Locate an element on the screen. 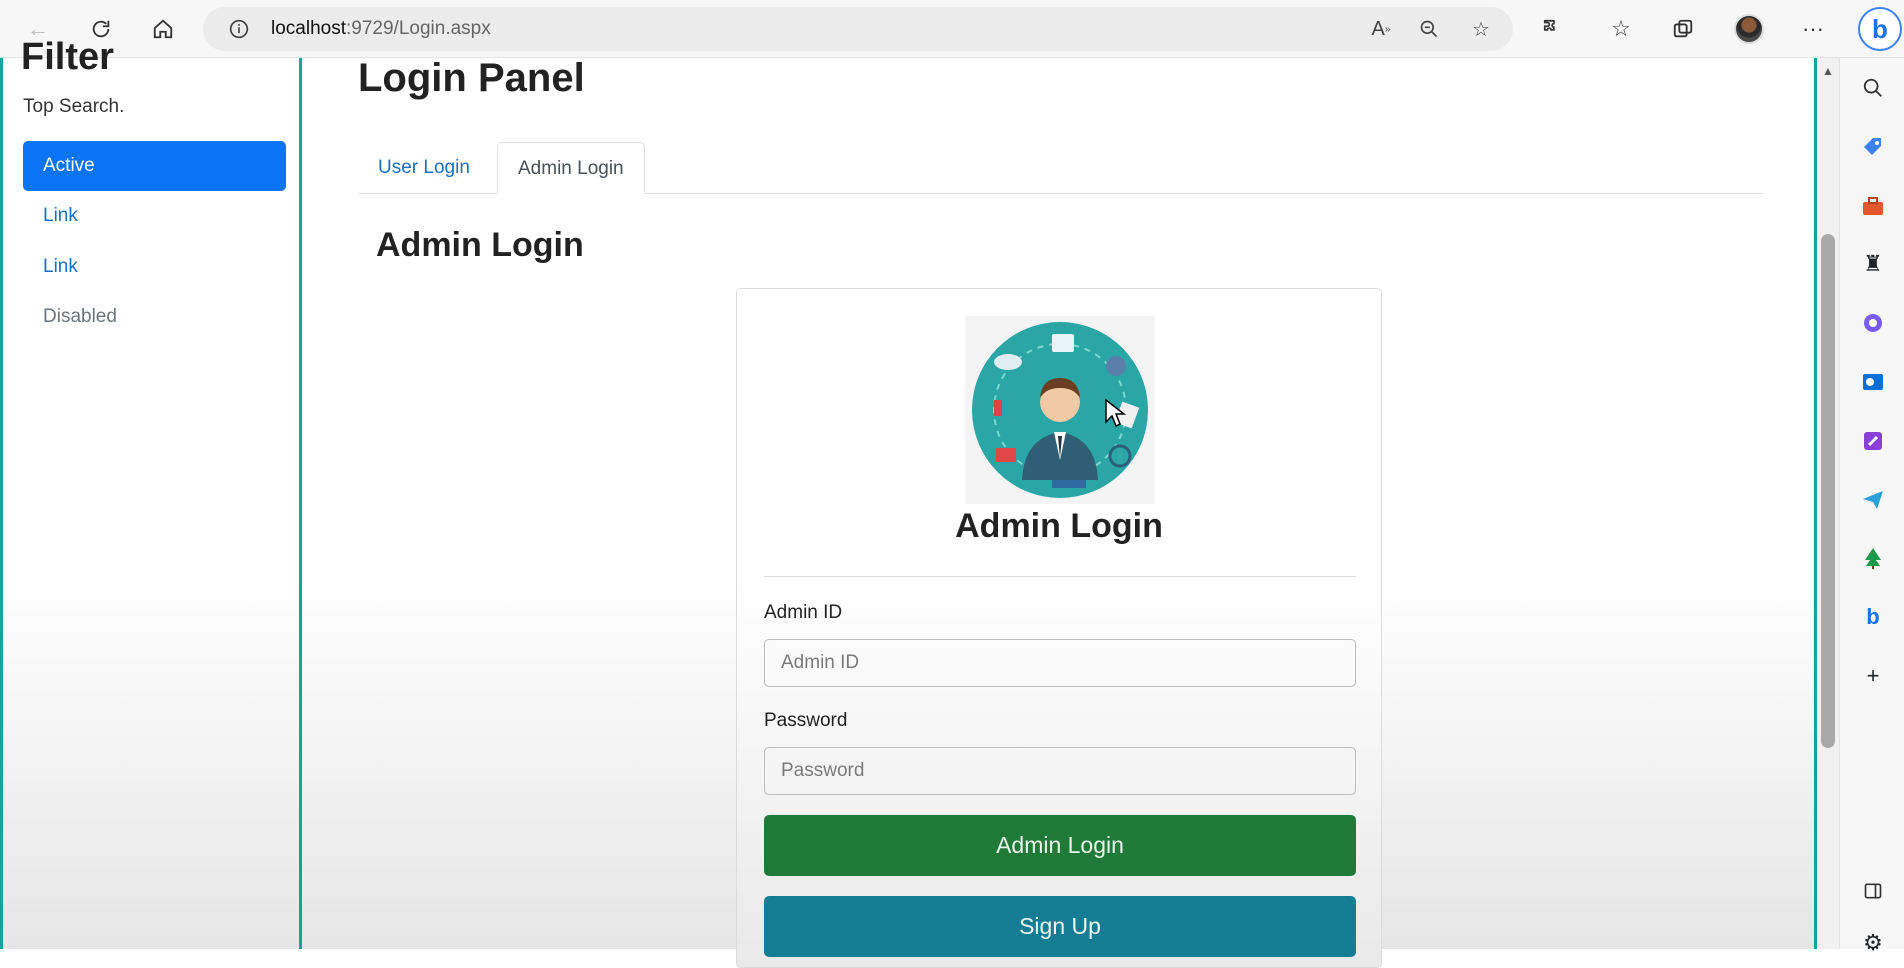 Image resolution: width=1904 pixels, height=968 pixels. admin-id-label: Admin ID is located at coordinates (803, 612).